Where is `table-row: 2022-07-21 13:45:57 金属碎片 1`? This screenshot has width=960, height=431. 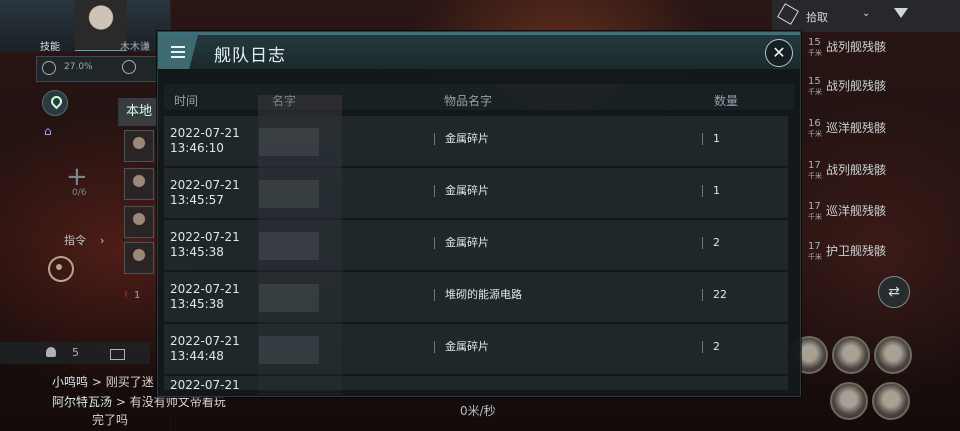
table-row: 2022-07-21 13:45:57 金属碎片 1 is located at coordinates (476, 193).